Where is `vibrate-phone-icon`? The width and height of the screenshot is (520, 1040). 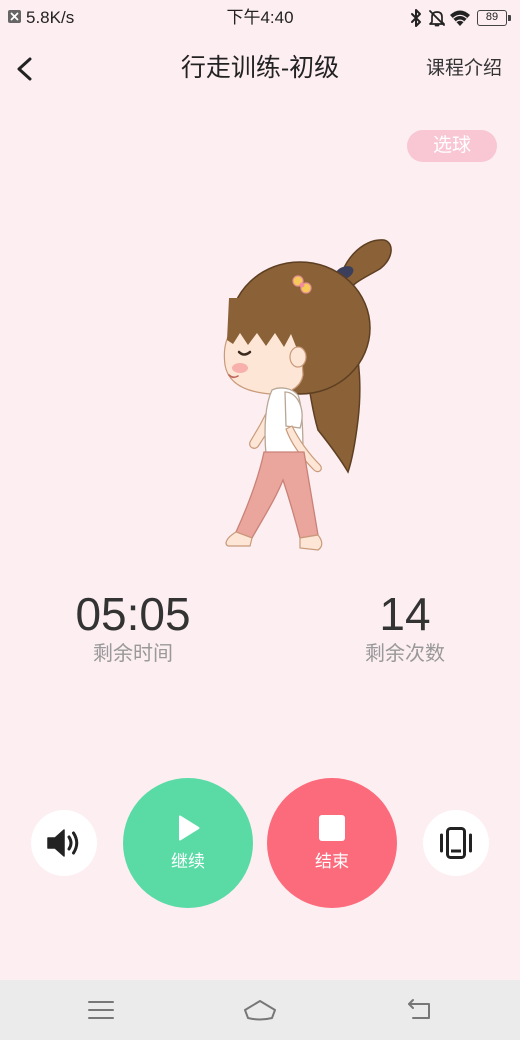
vibrate-phone-icon is located at coordinates (456, 843).